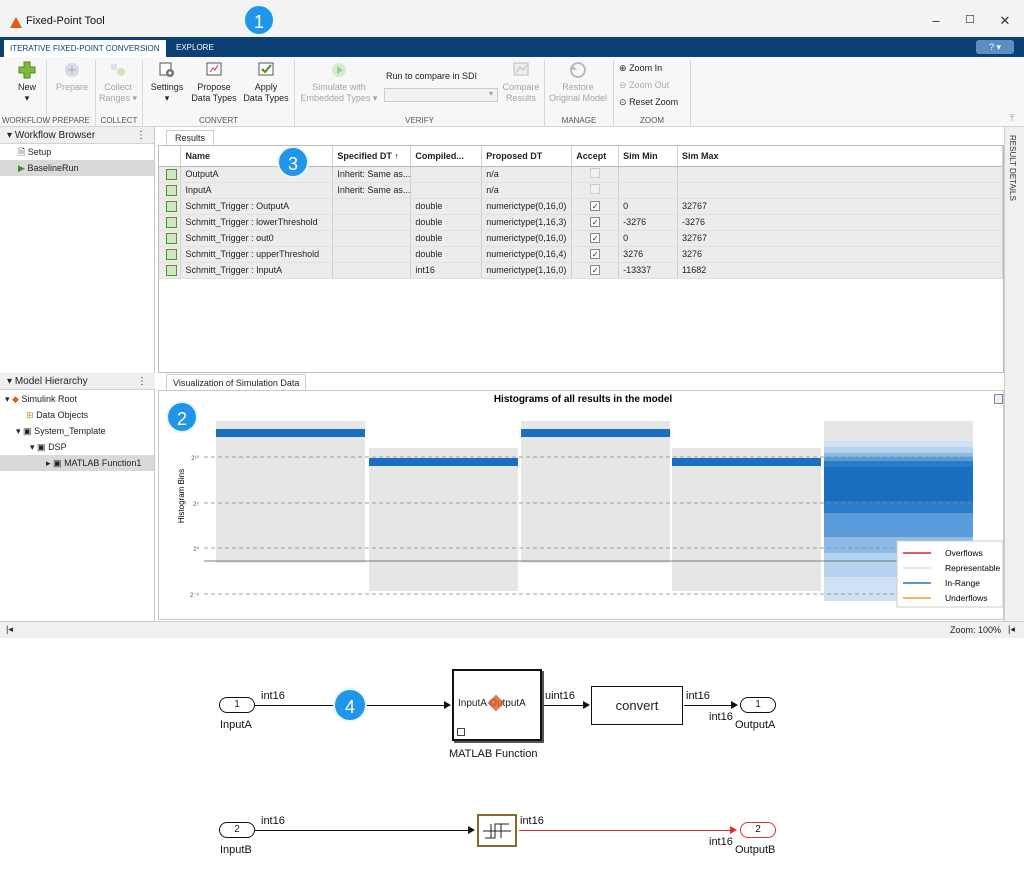  I want to click on status-expand-icon: |◂, so click(1011, 629).